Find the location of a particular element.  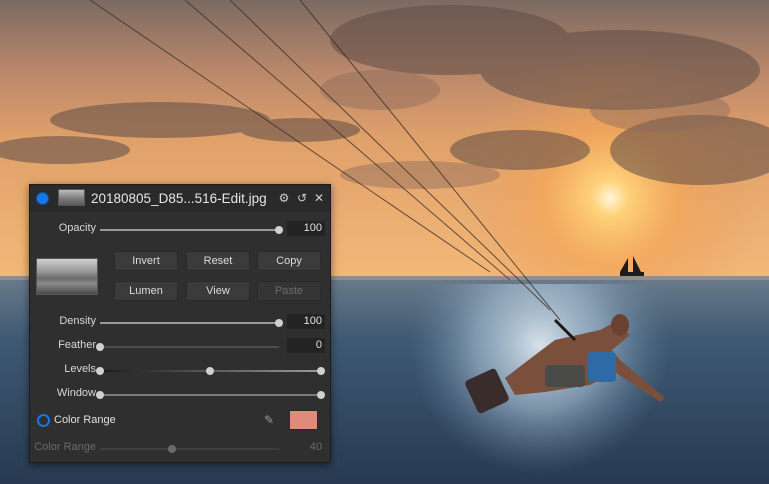

feather-knob is located at coordinates (100, 347).